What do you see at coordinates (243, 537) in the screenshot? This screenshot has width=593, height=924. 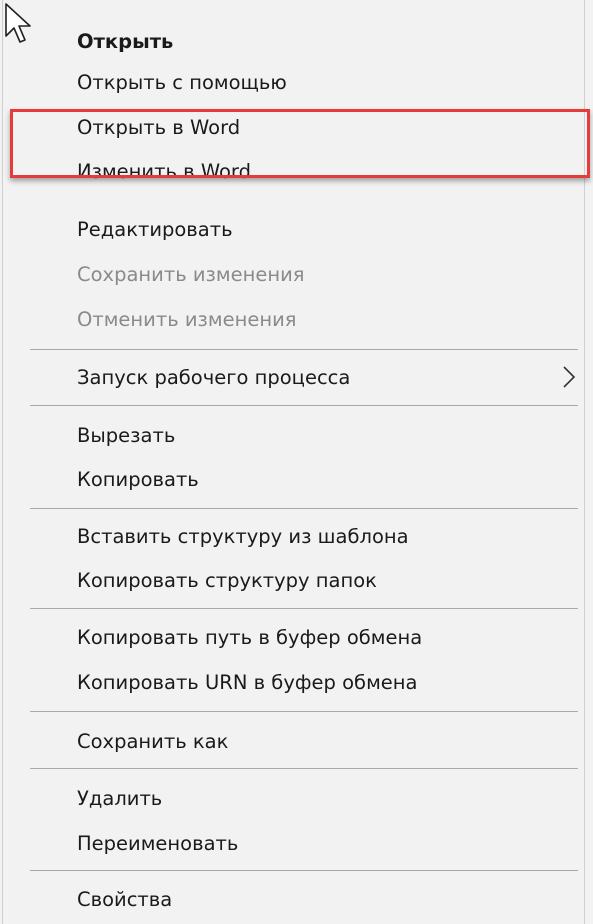 I see `menu-item-paste-structure-from-template: Вставить структуру из шаблона` at bounding box center [243, 537].